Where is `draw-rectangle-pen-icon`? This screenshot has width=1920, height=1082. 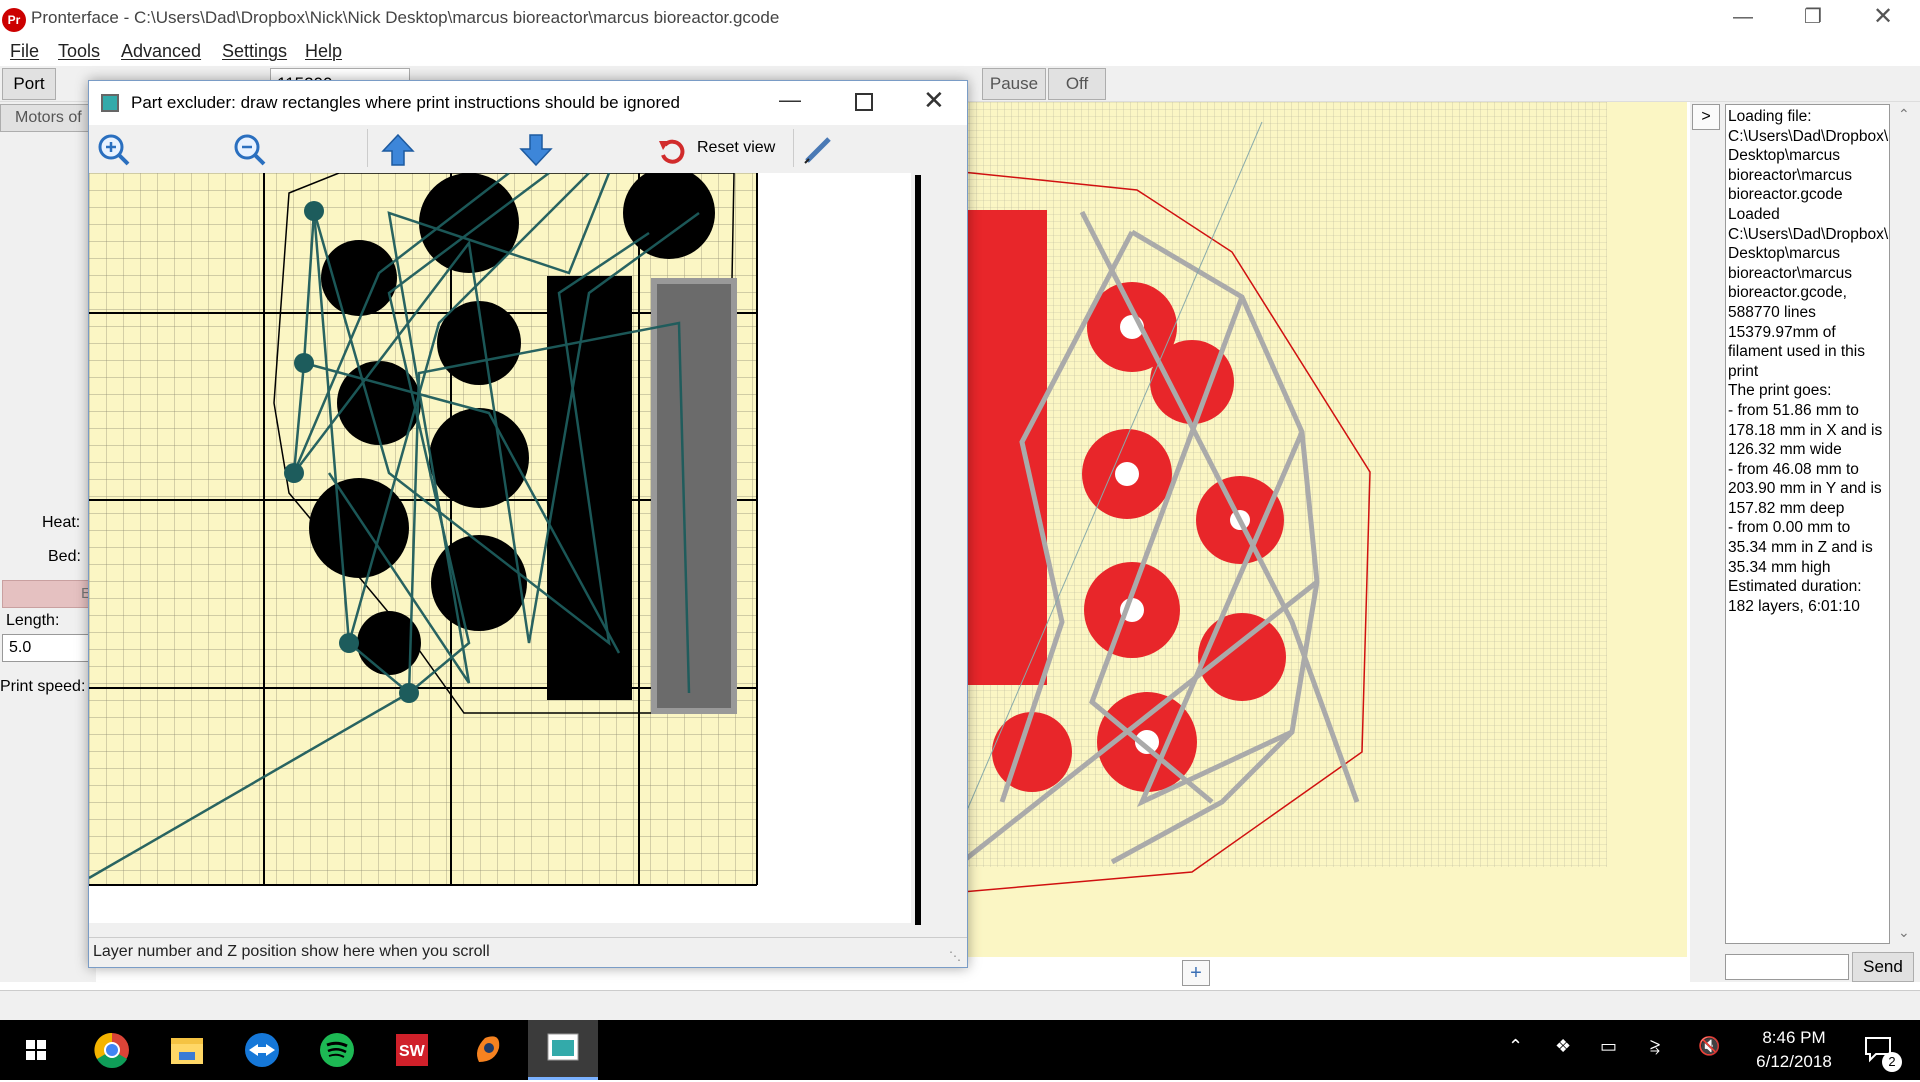
draw-rectangle-pen-icon is located at coordinates (818, 150).